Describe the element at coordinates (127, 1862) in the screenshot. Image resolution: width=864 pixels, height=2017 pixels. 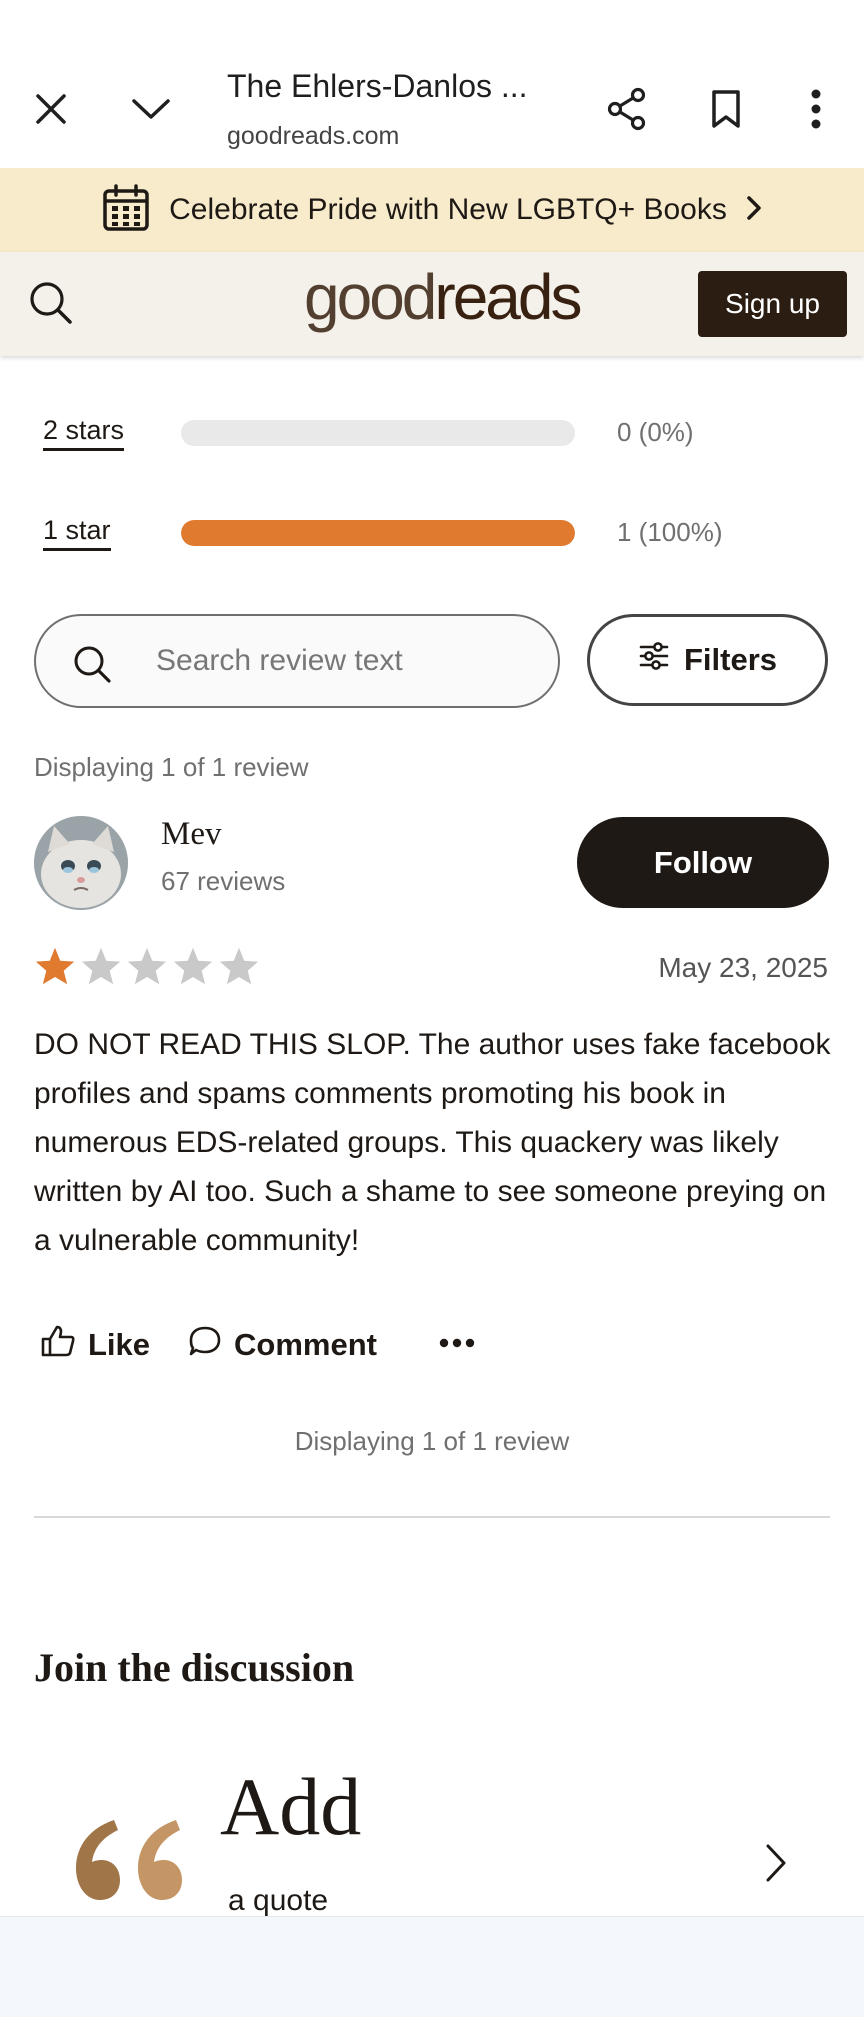
I see `quote-mark-icon` at that location.